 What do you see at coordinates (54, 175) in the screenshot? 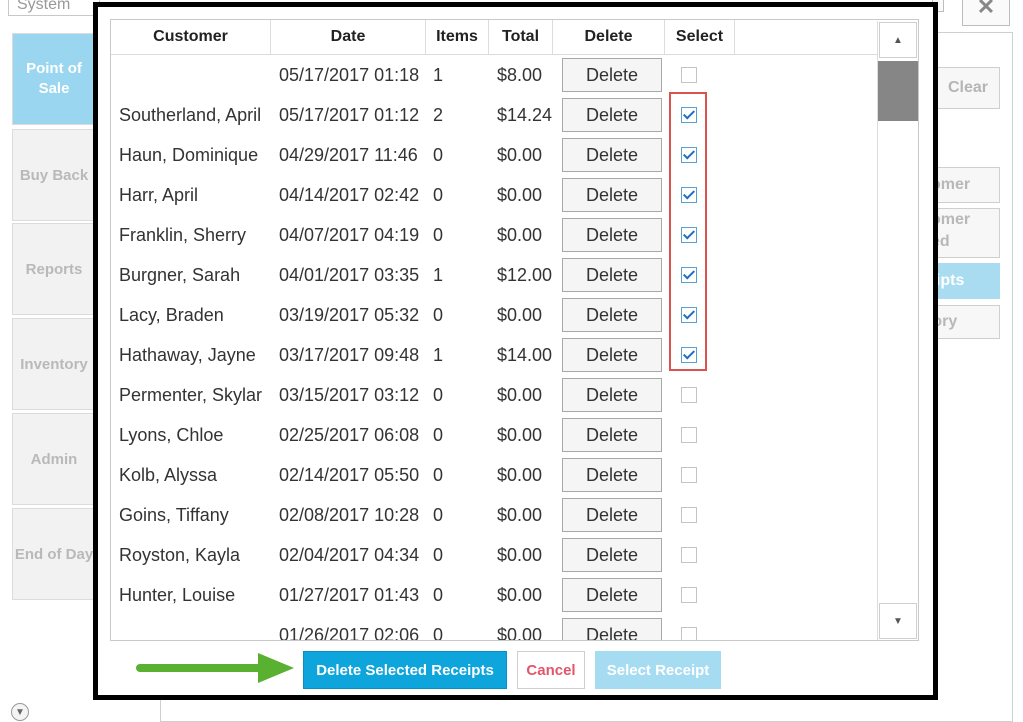
I see `sidebar-item-buy-back: Buy Back` at bounding box center [54, 175].